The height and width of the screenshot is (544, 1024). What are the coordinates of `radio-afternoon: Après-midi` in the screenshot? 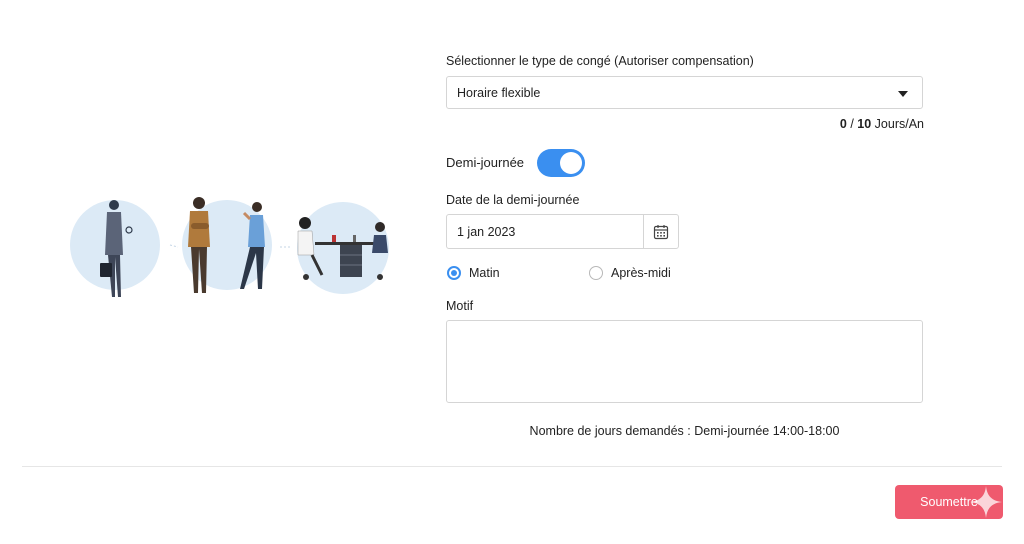 It's located at (630, 273).